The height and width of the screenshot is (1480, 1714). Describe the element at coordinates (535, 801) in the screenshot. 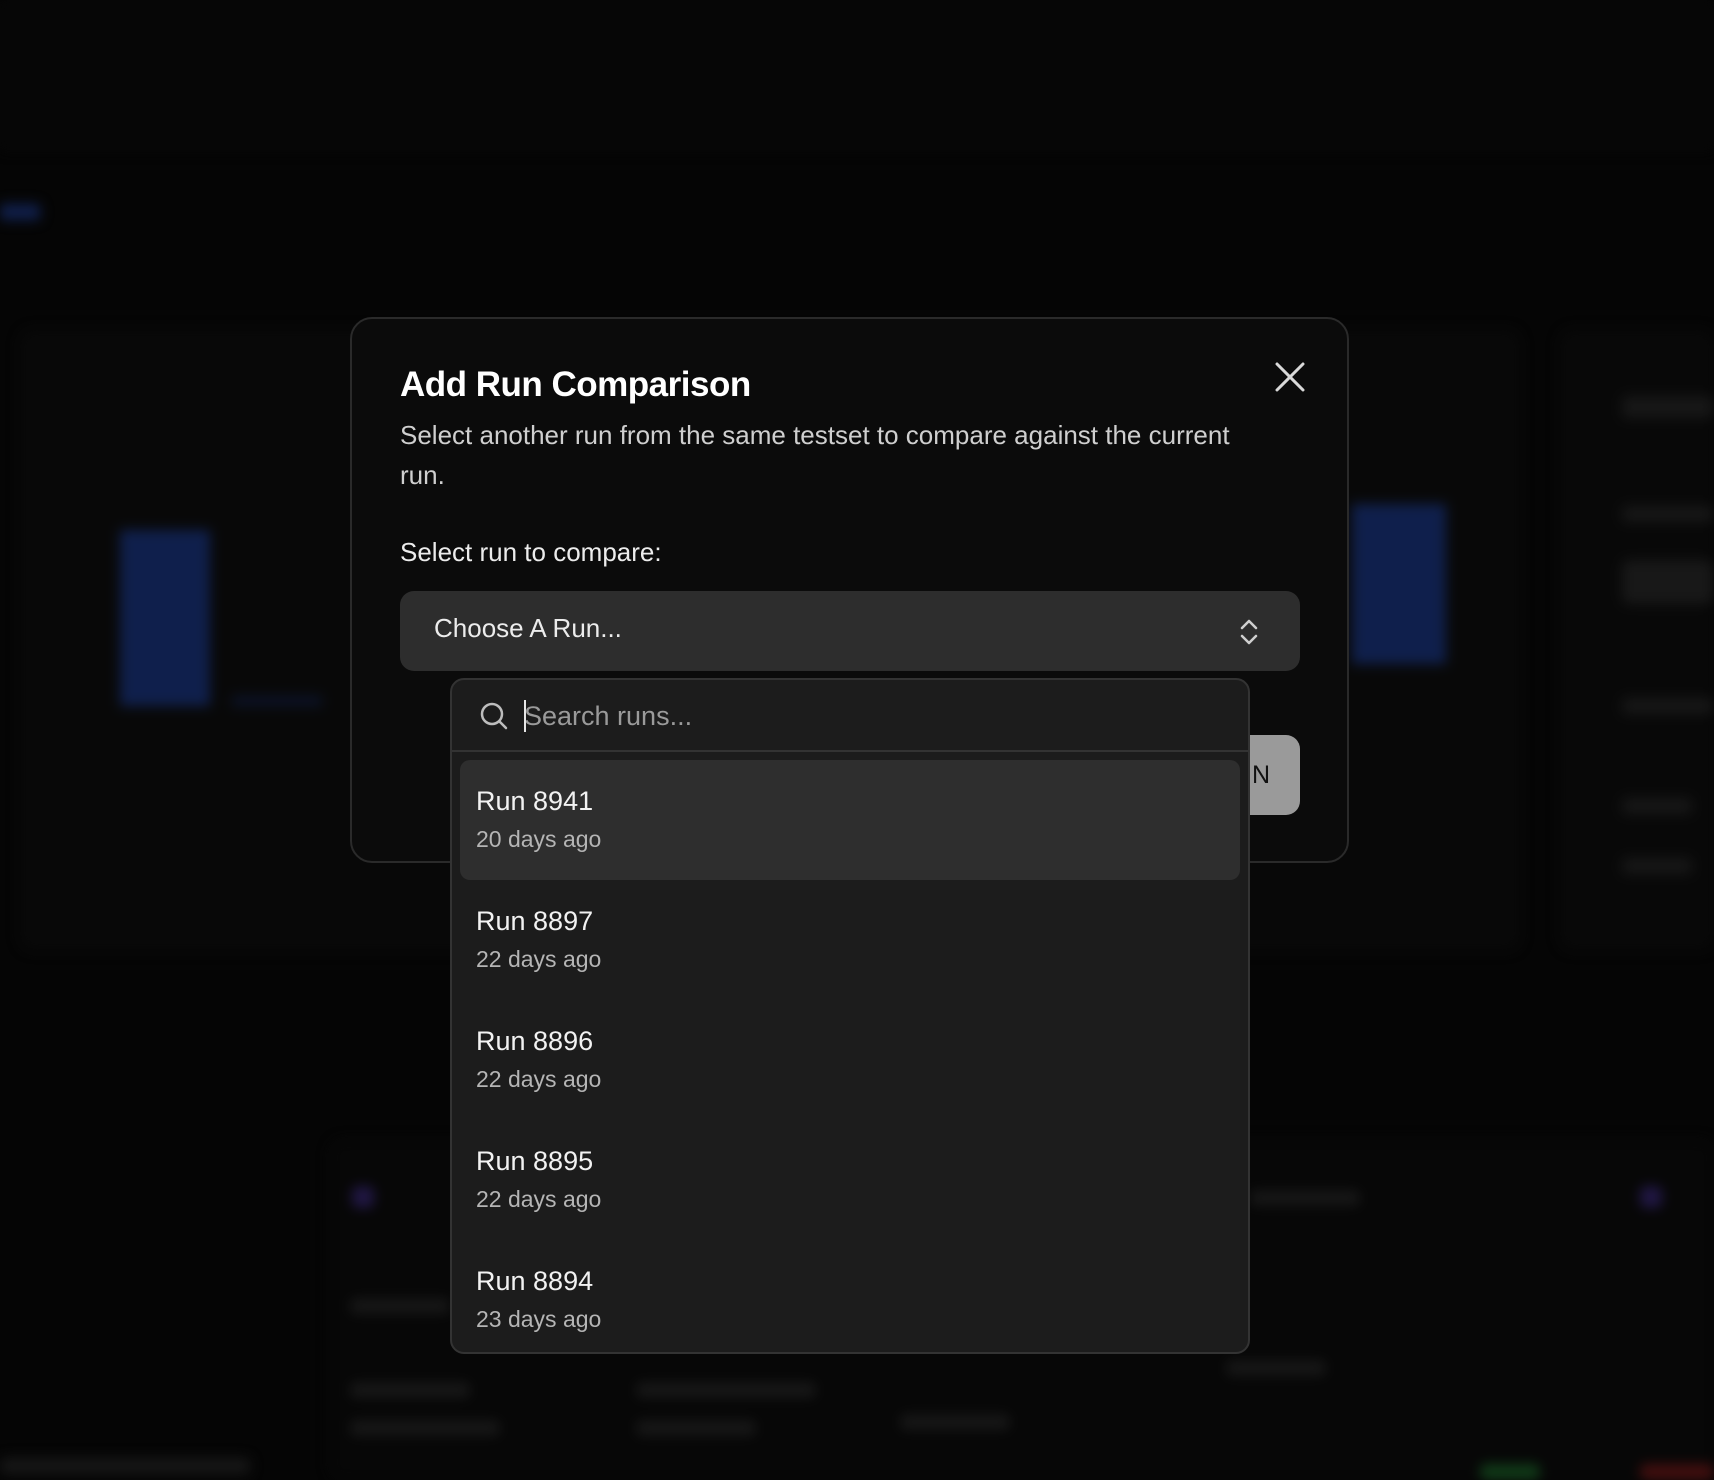

I see `run-option-name: Run 8941` at that location.